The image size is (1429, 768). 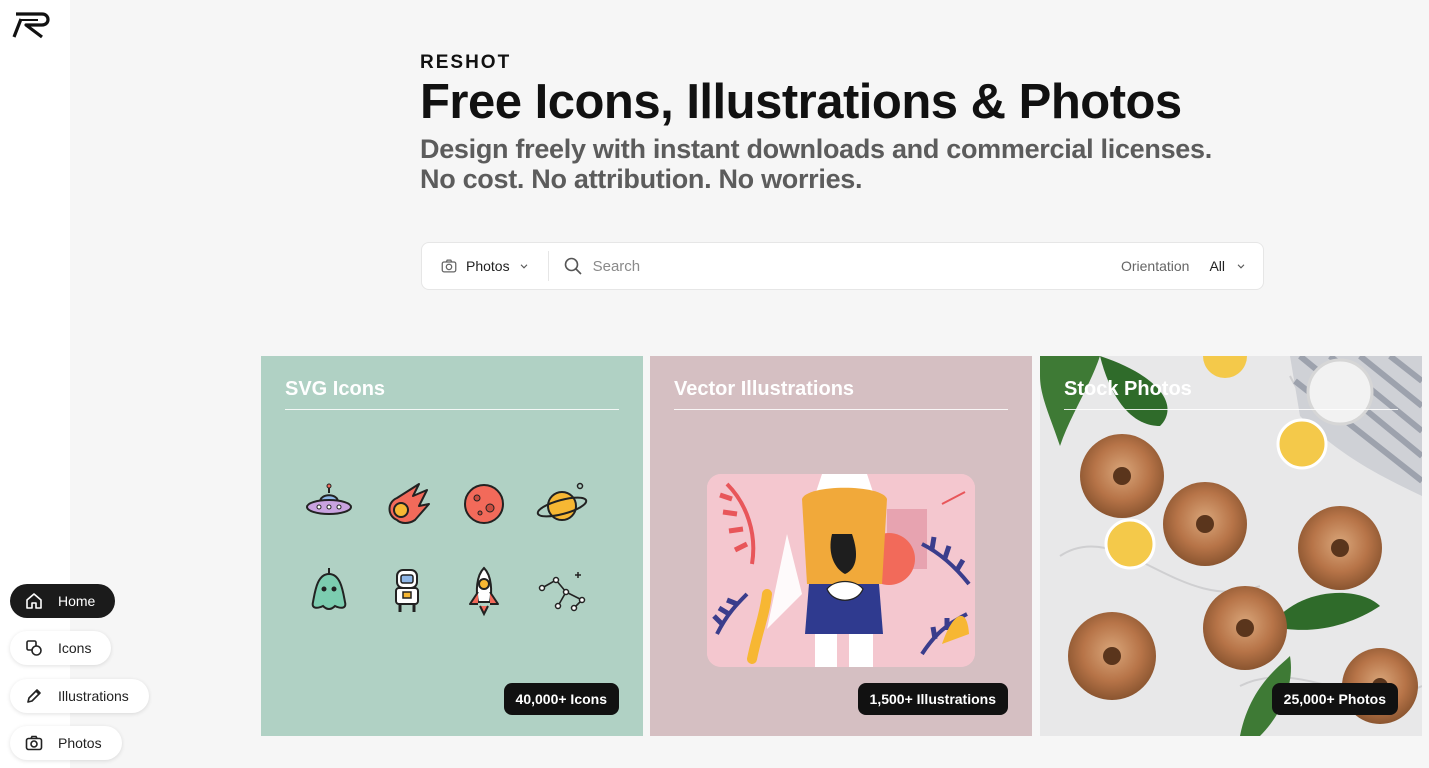 I want to click on search-field, so click(x=835, y=266).